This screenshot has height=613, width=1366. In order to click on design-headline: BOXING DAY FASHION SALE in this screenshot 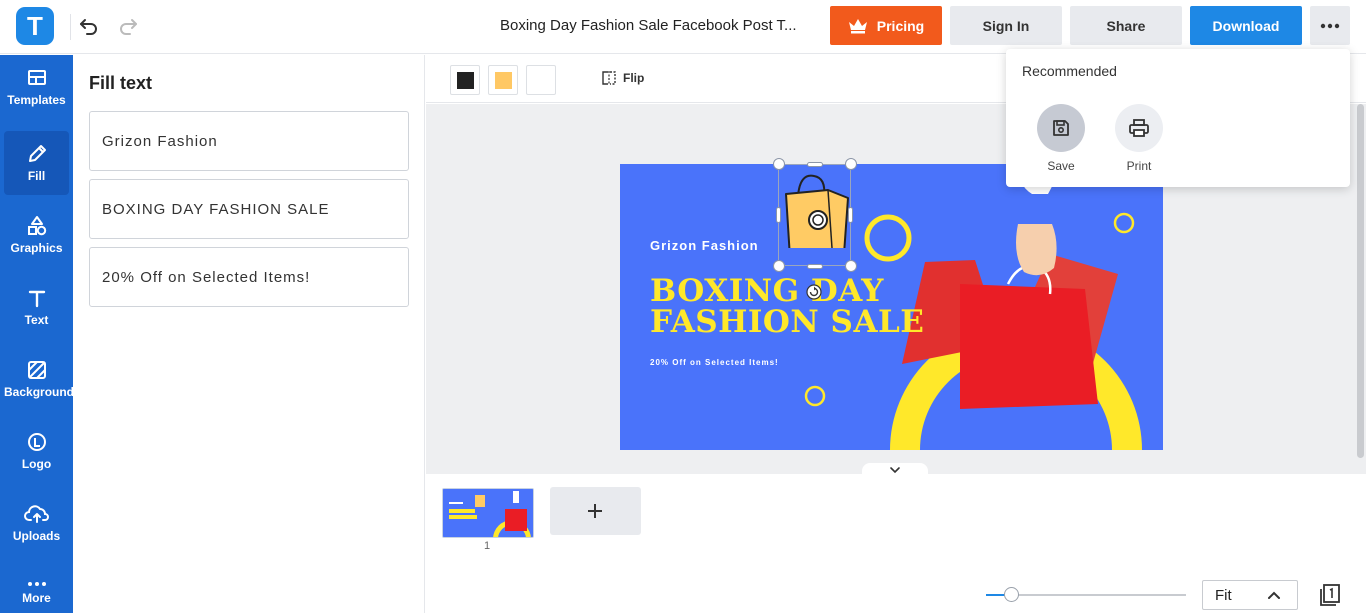, I will do `click(787, 307)`.